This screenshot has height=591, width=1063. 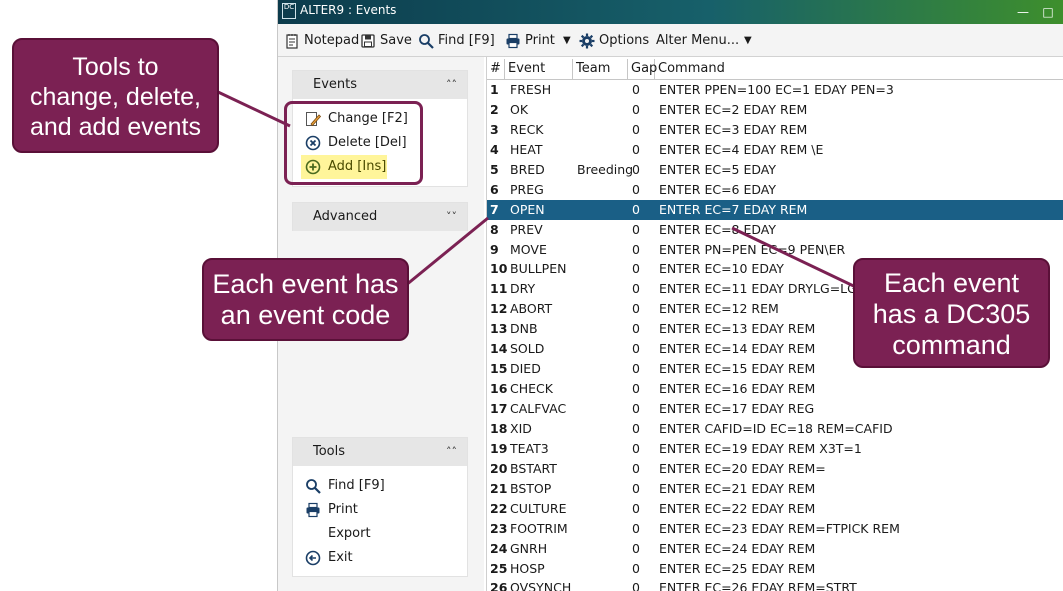 What do you see at coordinates (332, 40) in the screenshot?
I see `notepad-label: Notepad` at bounding box center [332, 40].